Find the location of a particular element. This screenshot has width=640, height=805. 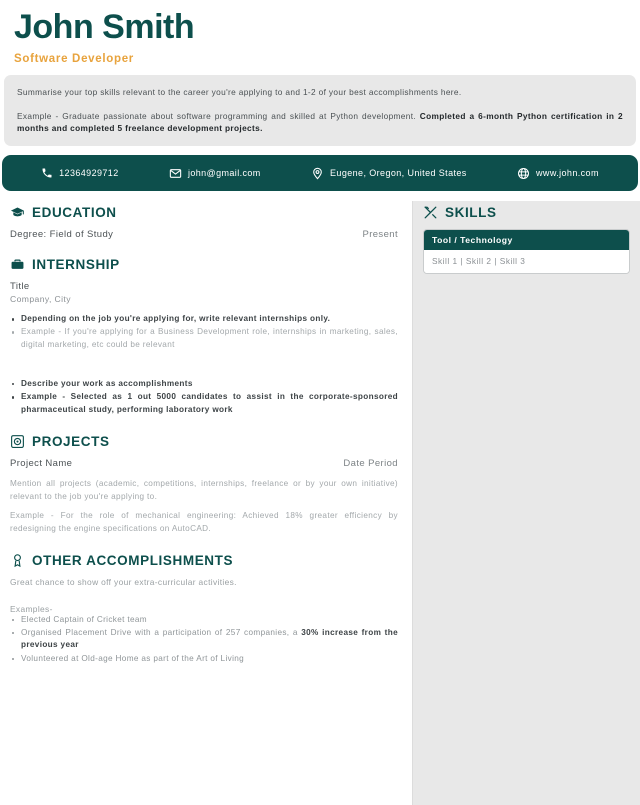

section-heading-skills: SKILLS is located at coordinates (526, 212).